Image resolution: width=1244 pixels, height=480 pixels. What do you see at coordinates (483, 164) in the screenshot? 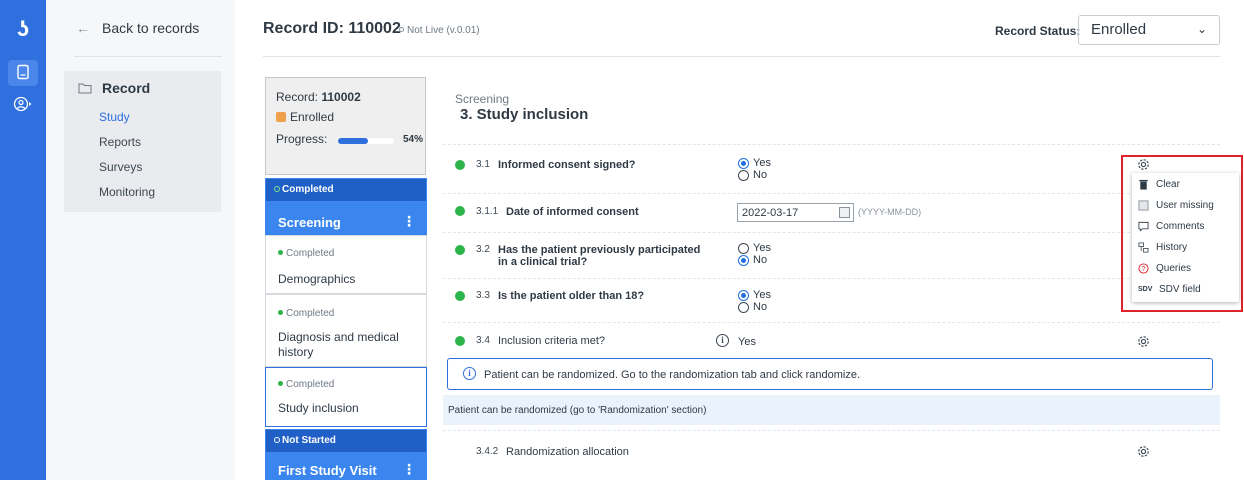
I see `question-number: 3.1` at bounding box center [483, 164].